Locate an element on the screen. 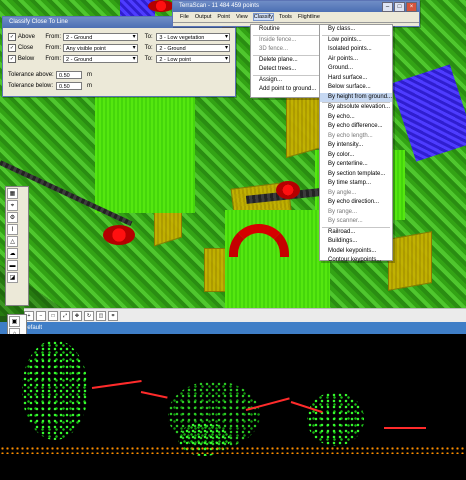  gear-icon: ⚙ is located at coordinates (12, 217).